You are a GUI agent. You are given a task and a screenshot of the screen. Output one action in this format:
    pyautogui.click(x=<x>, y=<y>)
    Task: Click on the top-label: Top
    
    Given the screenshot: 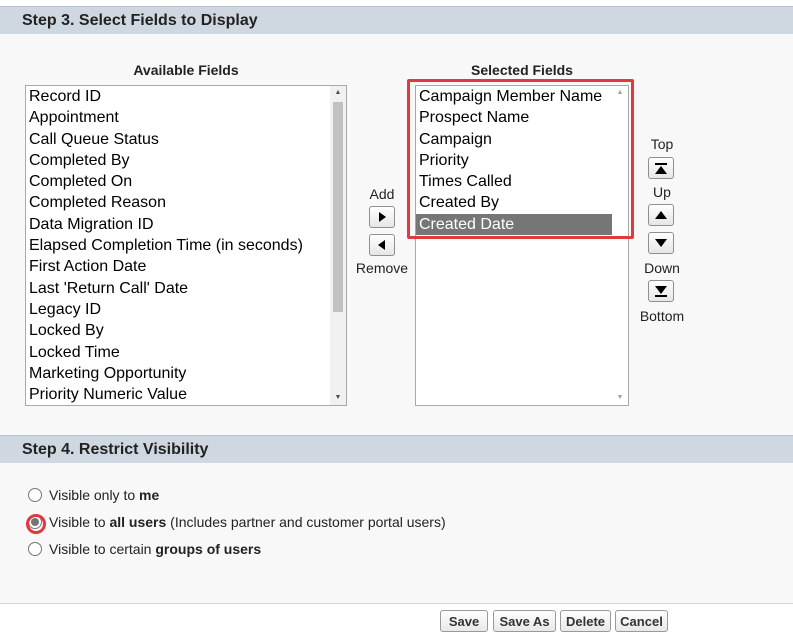 What is the action you would take?
    pyautogui.click(x=662, y=144)
    